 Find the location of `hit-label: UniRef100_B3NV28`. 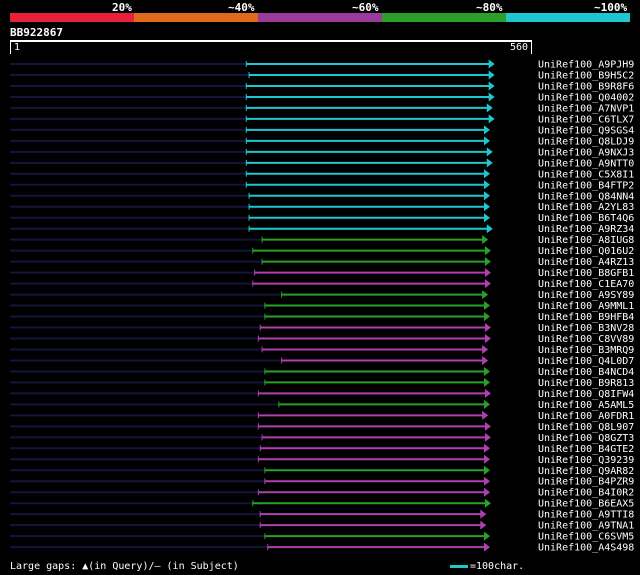

hit-label: UniRef100_B3NV28 is located at coordinates (586, 328).